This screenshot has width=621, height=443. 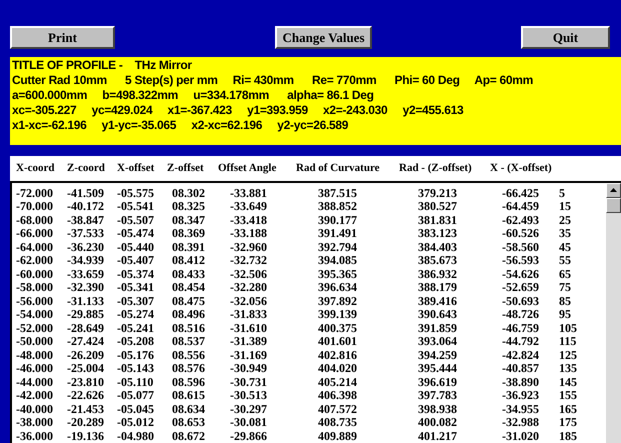 What do you see at coordinates (135, 369) in the screenshot?
I see `table-cell: -05.143` at bounding box center [135, 369].